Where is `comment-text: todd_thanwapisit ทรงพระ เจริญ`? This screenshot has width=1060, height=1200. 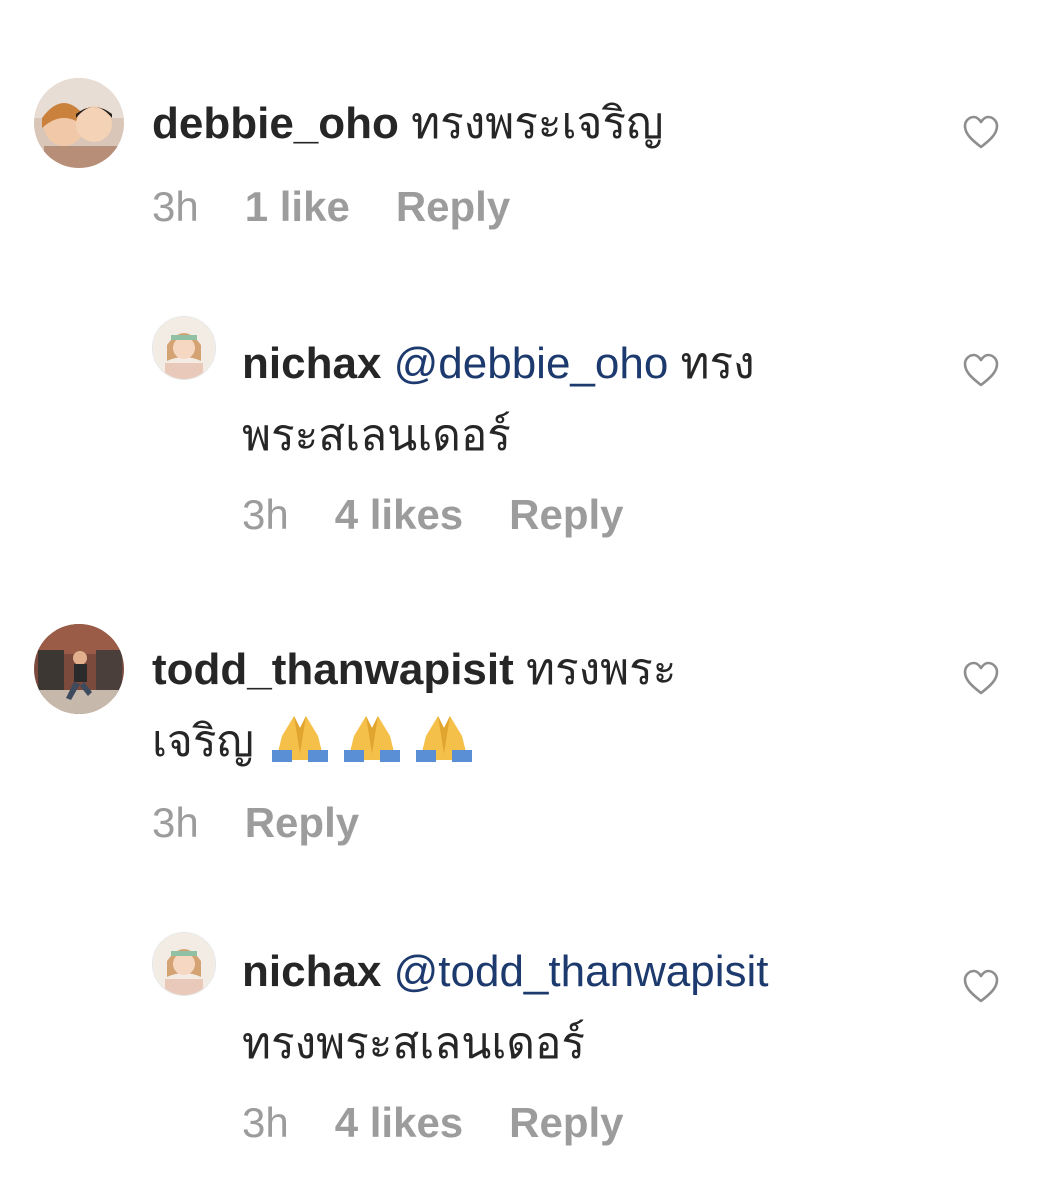
comment-text: todd_thanwapisit ทรงพระ เจริญ is located at coordinates (532, 709).